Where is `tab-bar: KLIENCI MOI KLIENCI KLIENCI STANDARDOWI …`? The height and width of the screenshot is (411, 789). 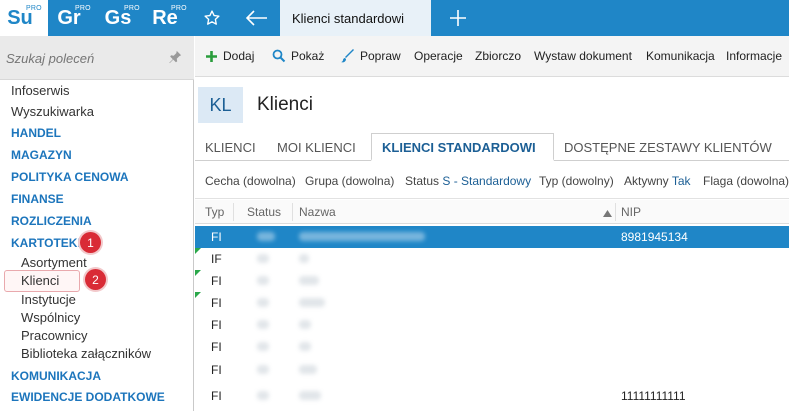
tab-bar: KLIENCI MOI KLIENCI KLIENCI STANDARDOWI … is located at coordinates (492, 147).